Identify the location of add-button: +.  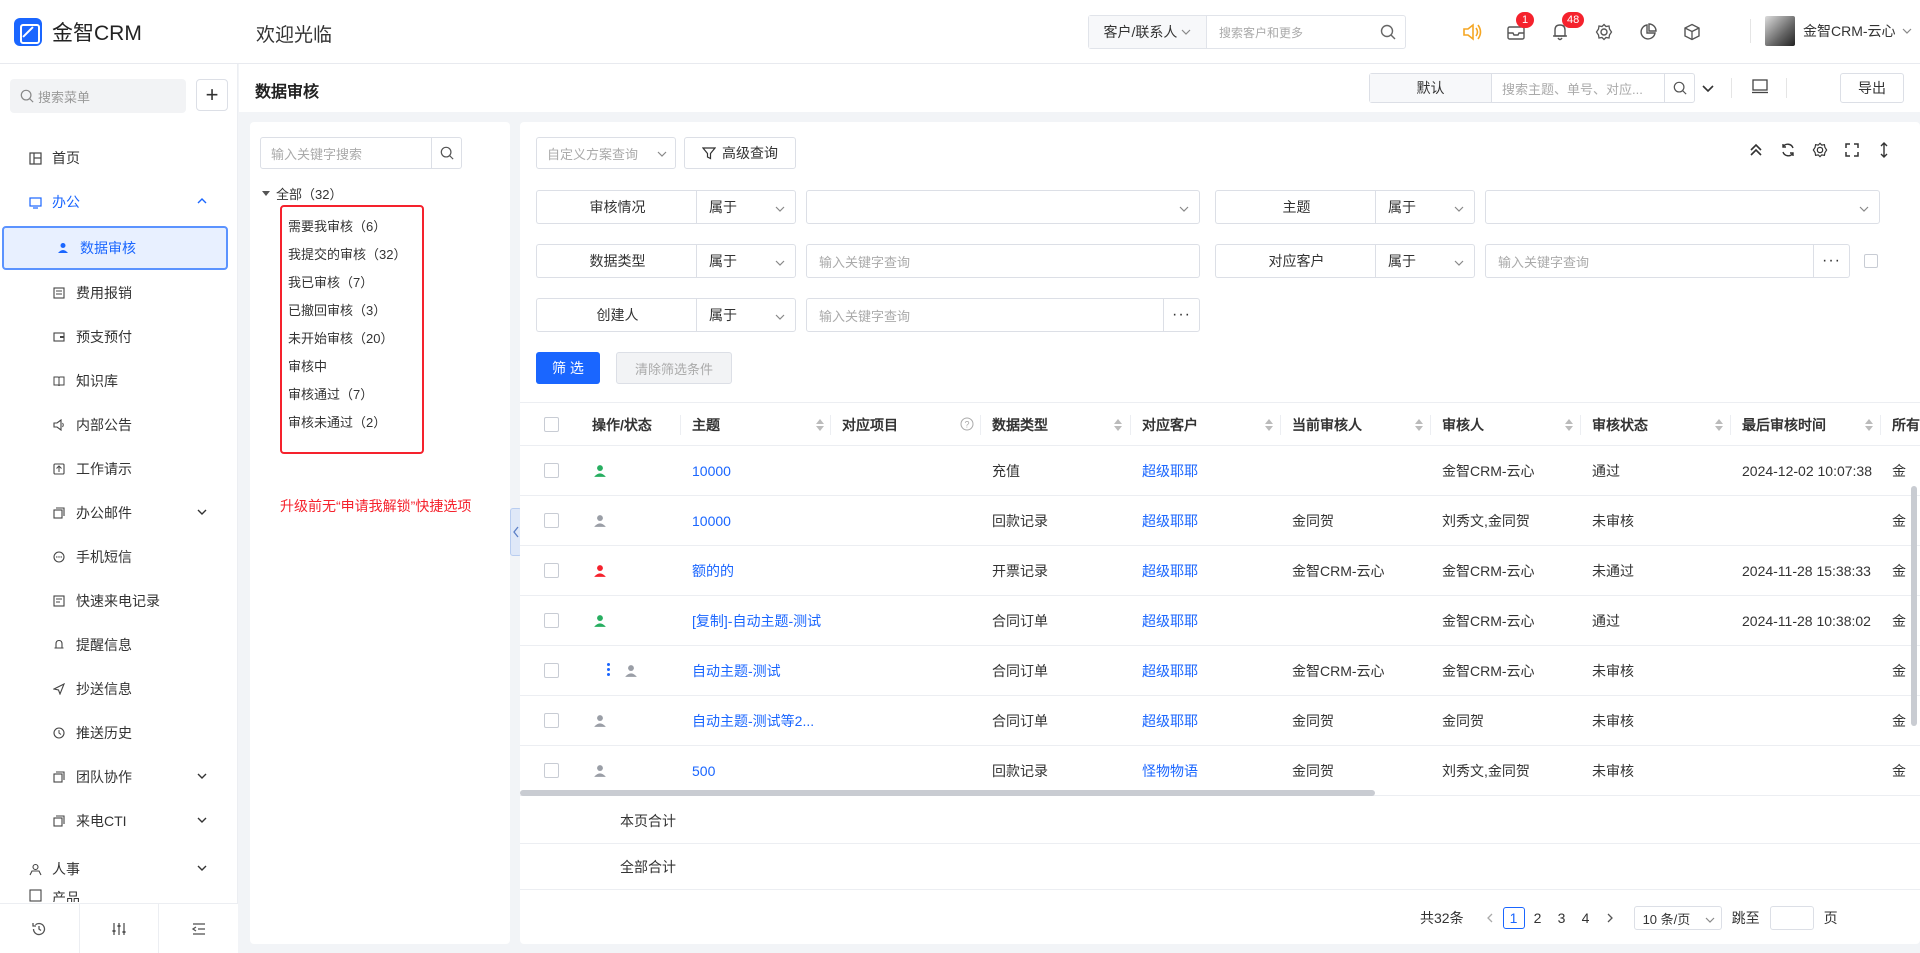
(212, 95).